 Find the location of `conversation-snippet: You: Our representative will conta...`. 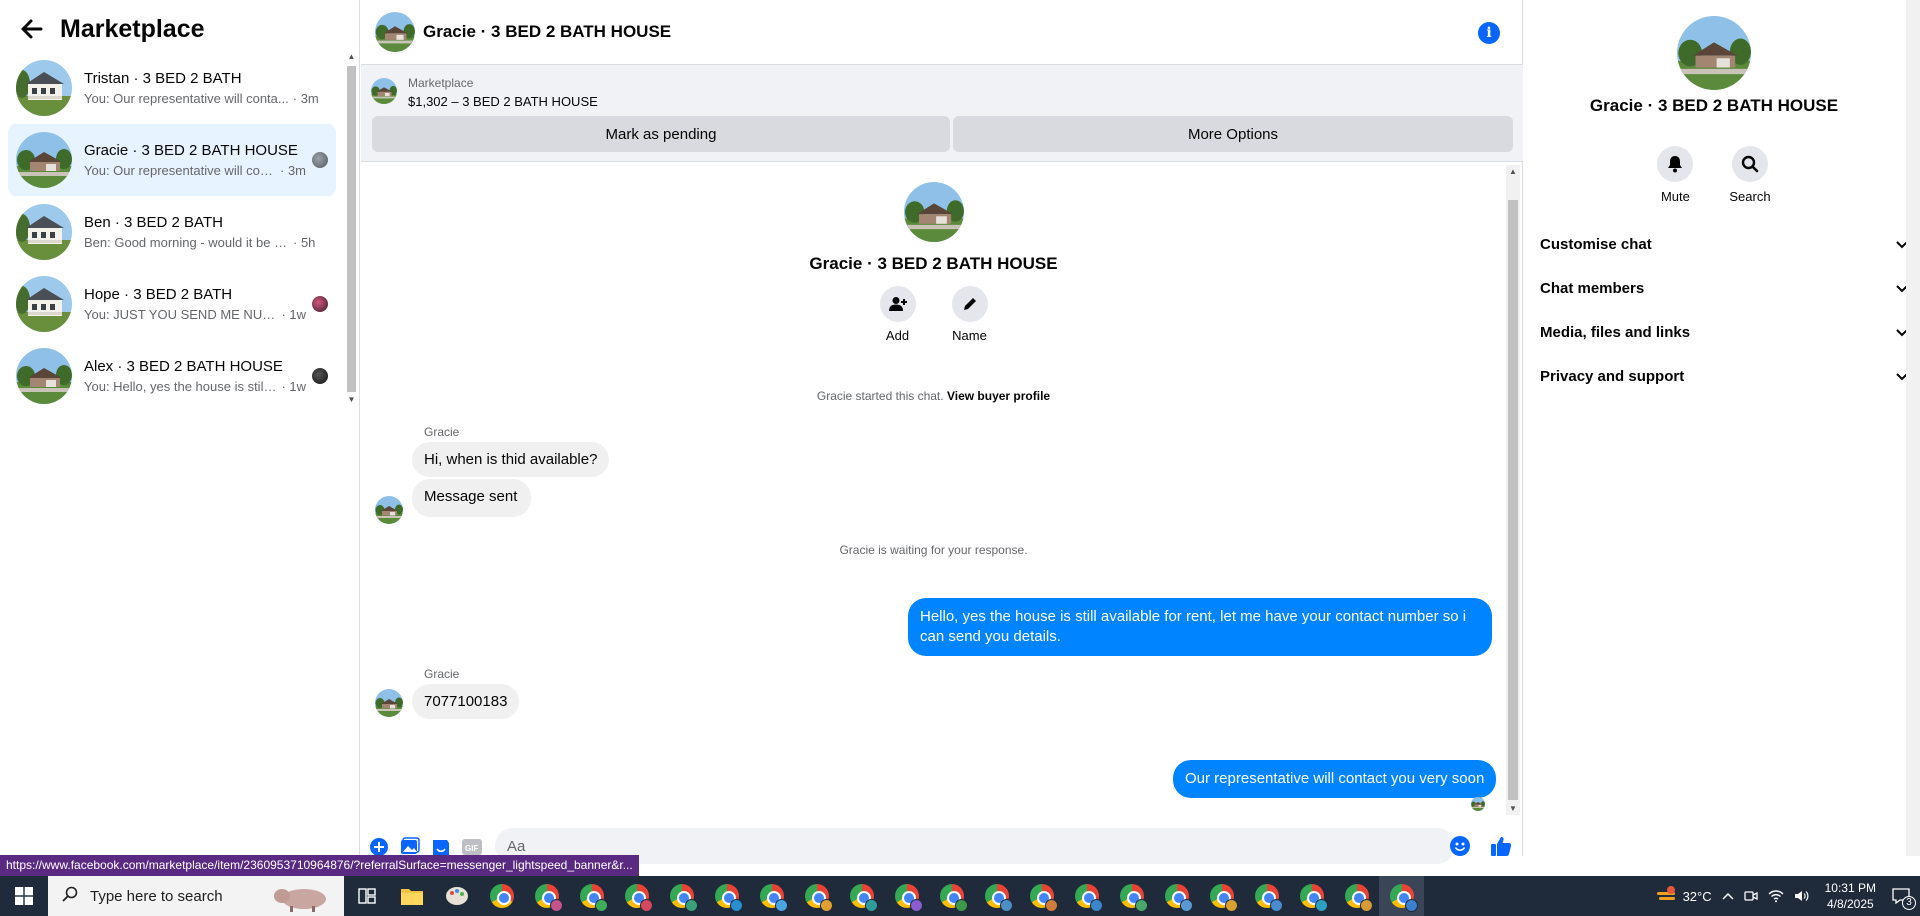

conversation-snippet: You: Our representative will conta... is located at coordinates (186, 98).